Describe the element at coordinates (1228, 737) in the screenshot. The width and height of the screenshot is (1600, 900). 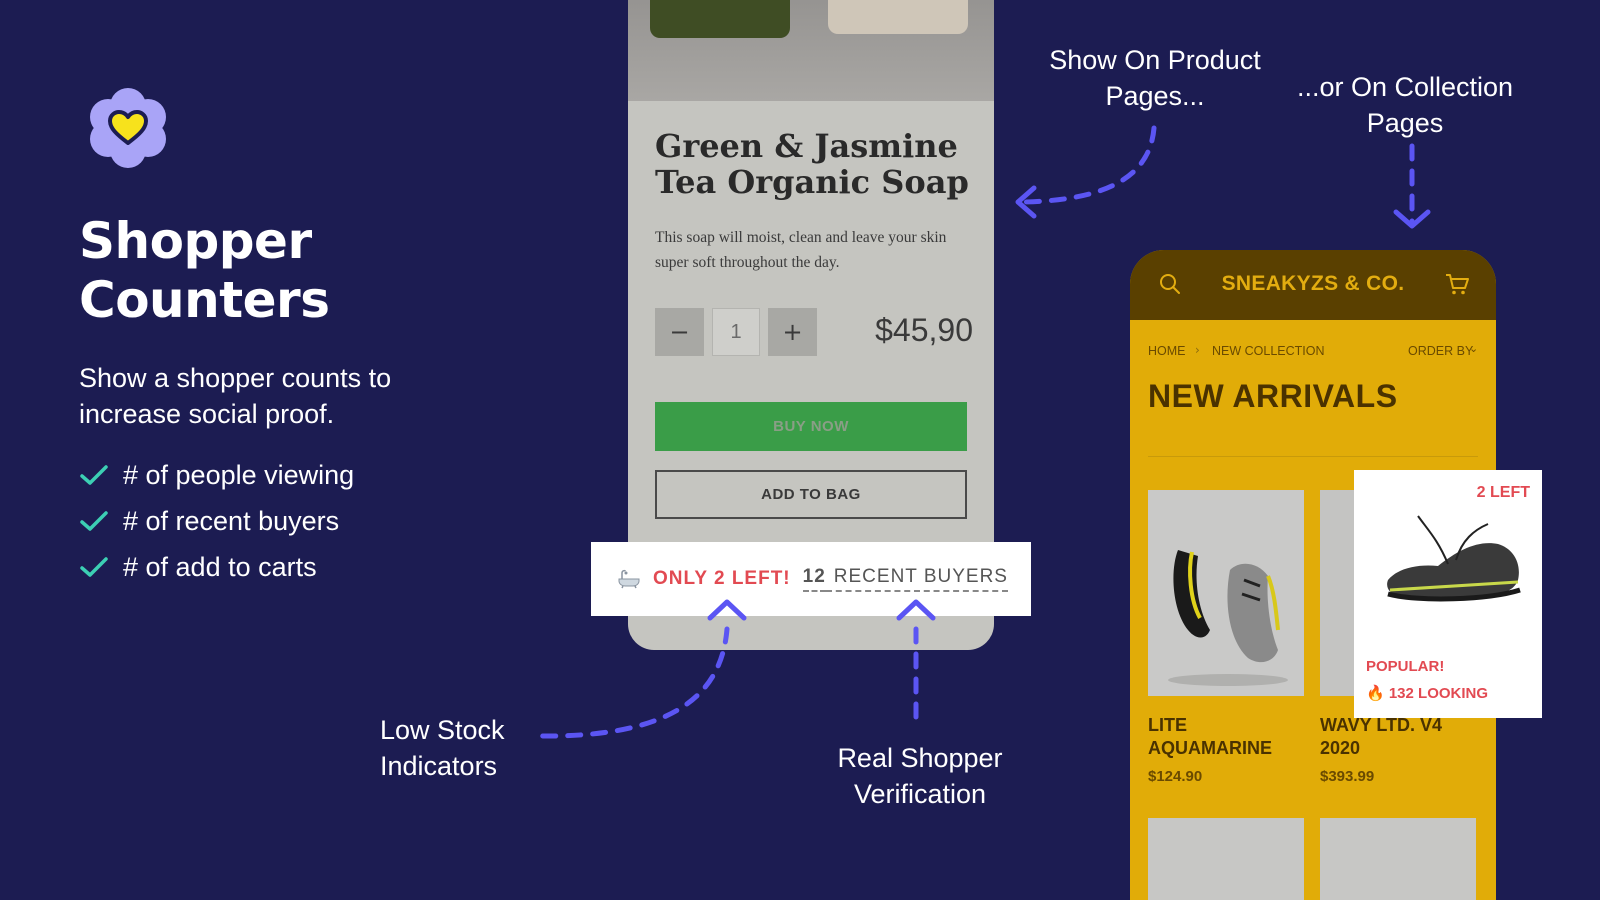
I see `product-name: LITE AQUAMARINE` at that location.